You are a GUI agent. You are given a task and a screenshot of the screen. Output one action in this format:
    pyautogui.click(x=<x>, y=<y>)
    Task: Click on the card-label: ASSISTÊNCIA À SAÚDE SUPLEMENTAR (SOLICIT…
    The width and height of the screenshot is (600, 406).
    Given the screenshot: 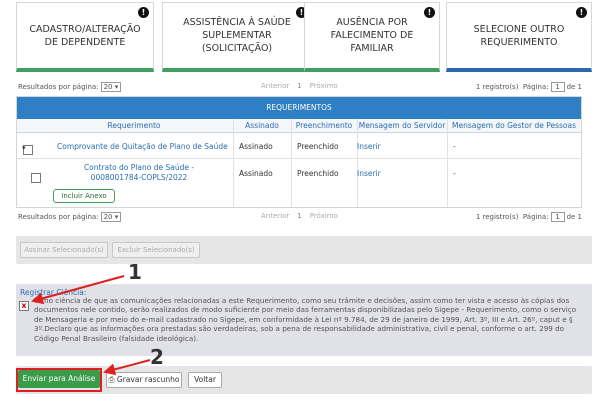 What is the action you would take?
    pyautogui.click(x=237, y=35)
    